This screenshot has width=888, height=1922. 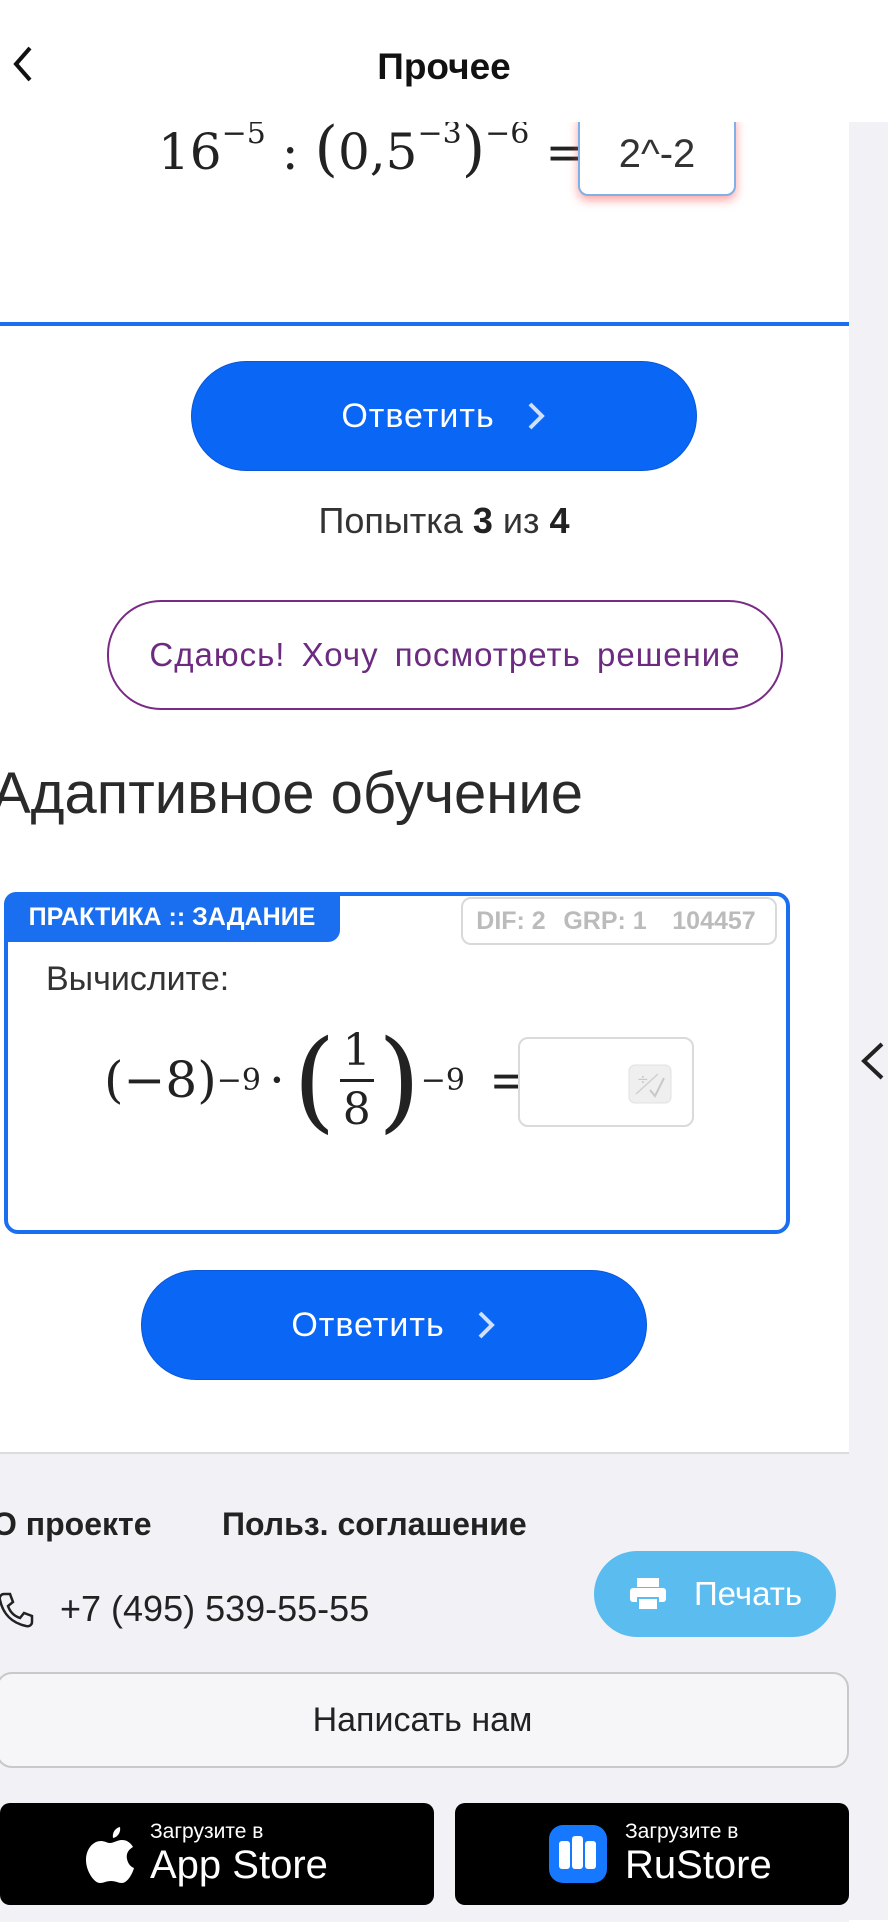 I want to click on group-badge: GRP: 1, so click(x=606, y=921).